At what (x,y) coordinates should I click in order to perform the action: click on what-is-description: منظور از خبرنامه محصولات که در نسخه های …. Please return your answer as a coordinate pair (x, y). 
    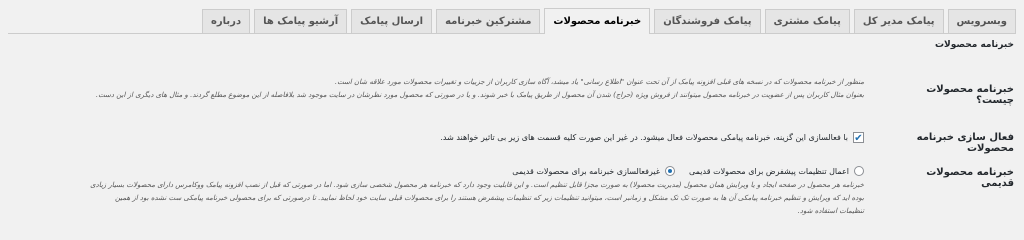
    Looking at the image, I should click on (436, 89).